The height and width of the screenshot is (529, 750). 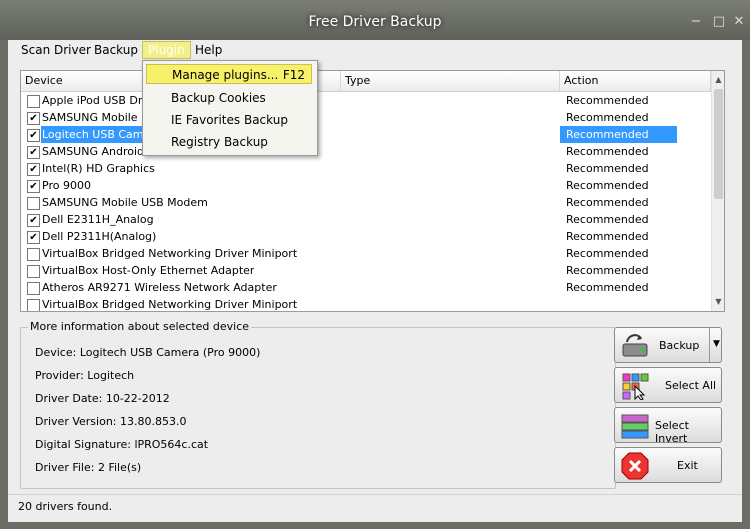 I want to click on status-bar: 20 drivers found., so click(x=375, y=508).